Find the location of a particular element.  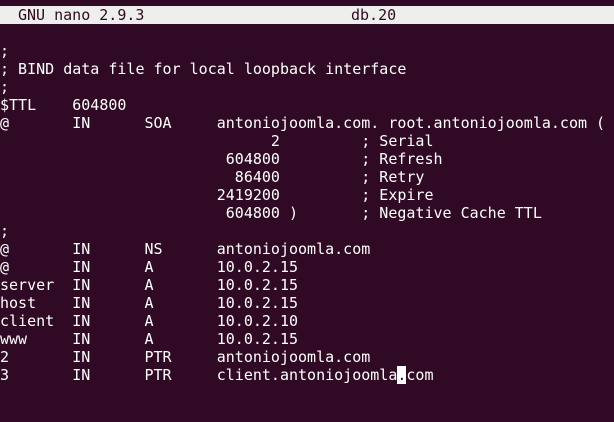

buffer-line: 86400 ; Retry is located at coordinates (307, 177).